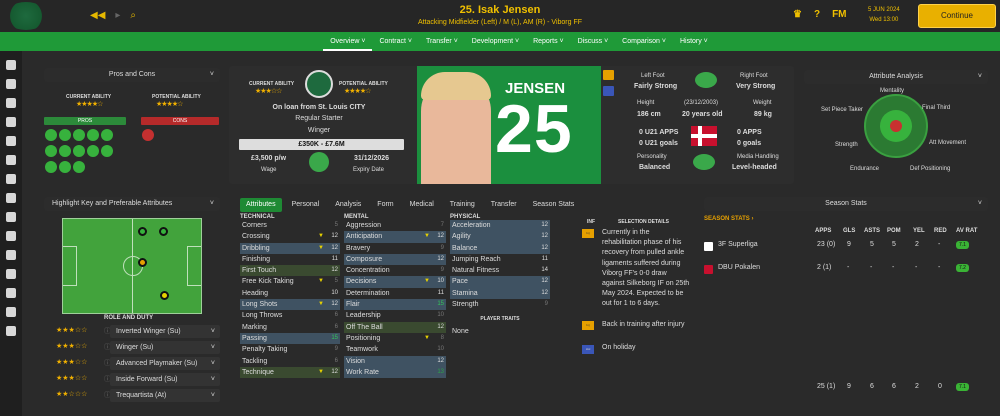  Describe the element at coordinates (148, 135) in the screenshot. I see `con-icon` at that location.